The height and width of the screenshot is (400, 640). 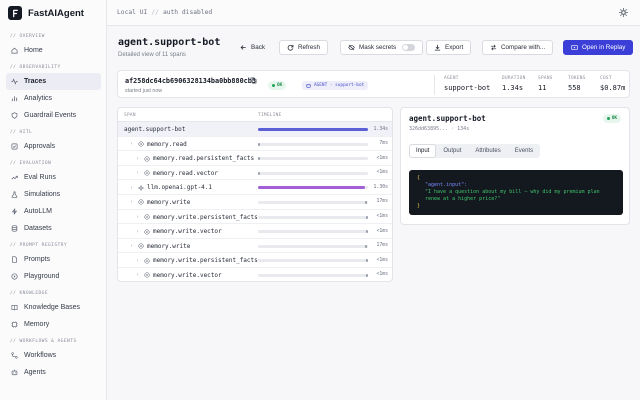 I want to click on mask-secrets-switch, so click(x=409, y=47).